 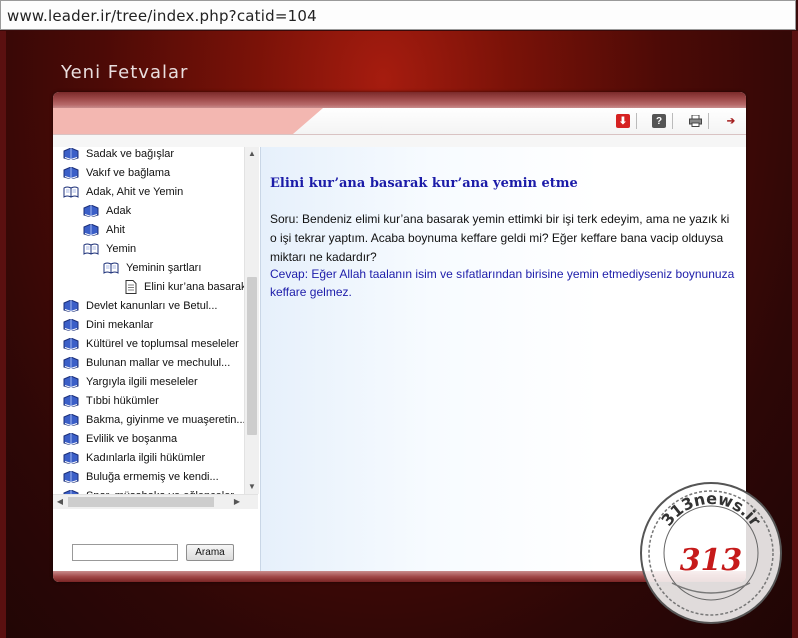 What do you see at coordinates (148, 490) in the screenshot?
I see `tree-item: Spor, müsabaka ve eğlenceler` at bounding box center [148, 490].